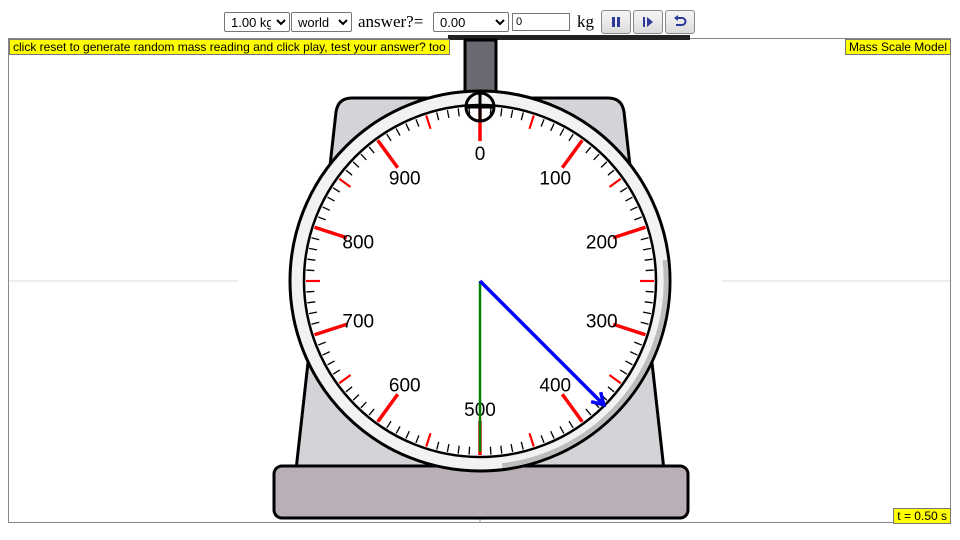 This screenshot has height=540, width=960. Describe the element at coordinates (555, 386) in the screenshot. I see `dial-label: 400` at that location.